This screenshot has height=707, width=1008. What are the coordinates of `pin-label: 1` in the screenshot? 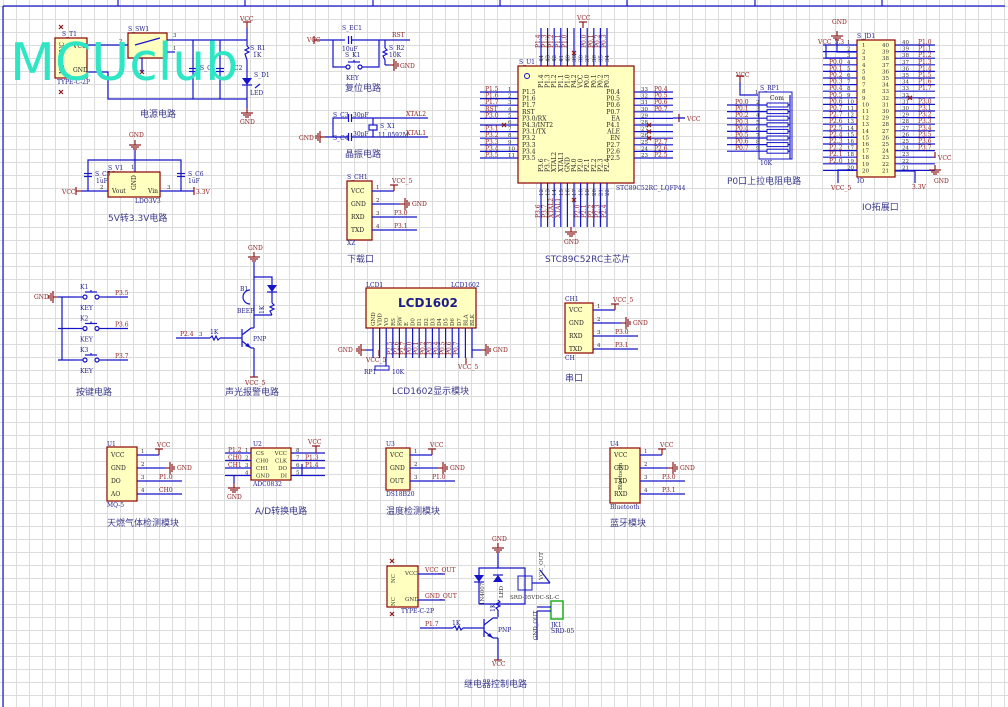 It's located at (864, 46).